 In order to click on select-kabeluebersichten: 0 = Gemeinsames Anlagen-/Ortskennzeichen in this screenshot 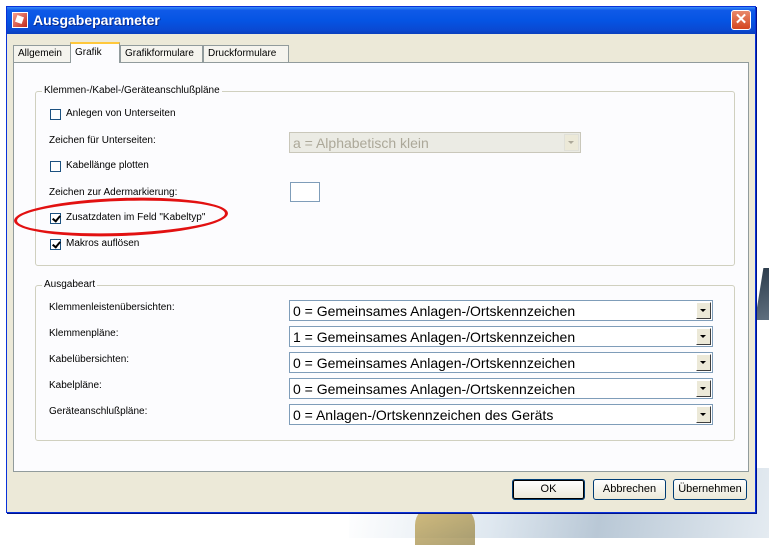, I will do `click(501, 362)`.